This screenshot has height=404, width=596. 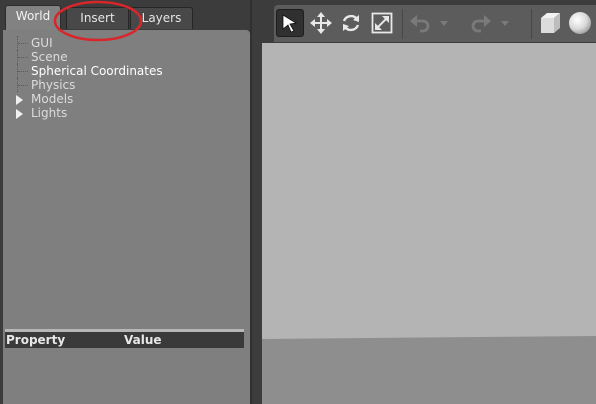 I want to click on undo-history-button, so click(x=444, y=23).